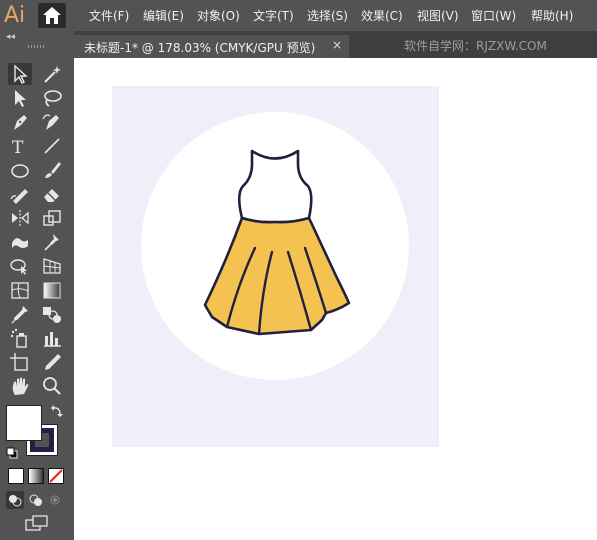 This screenshot has width=597, height=540. I want to click on direct-selection-tool-icon, so click(20, 98).